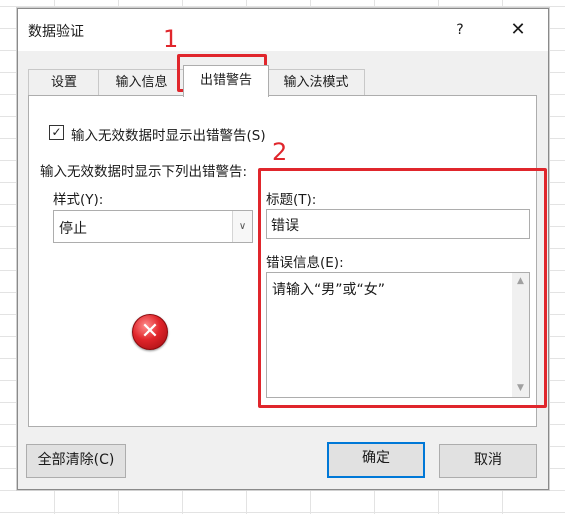  Describe the element at coordinates (56, 132) in the screenshot. I see `show-error-alert-checkbox: ✓` at that location.